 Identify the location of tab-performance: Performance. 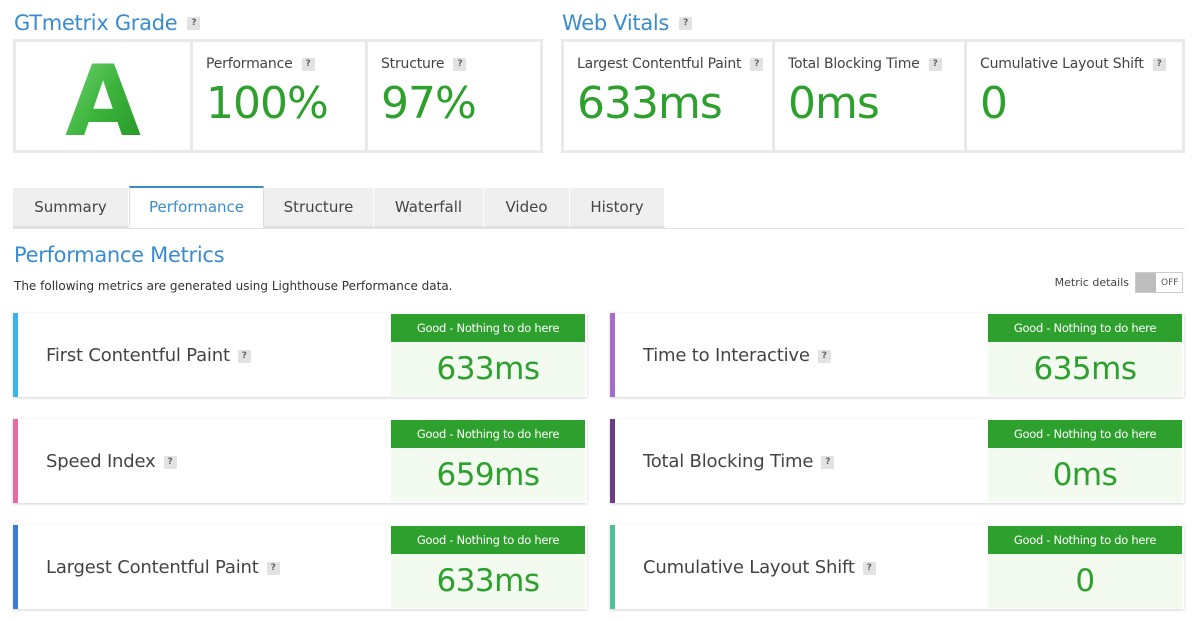
(196, 207).